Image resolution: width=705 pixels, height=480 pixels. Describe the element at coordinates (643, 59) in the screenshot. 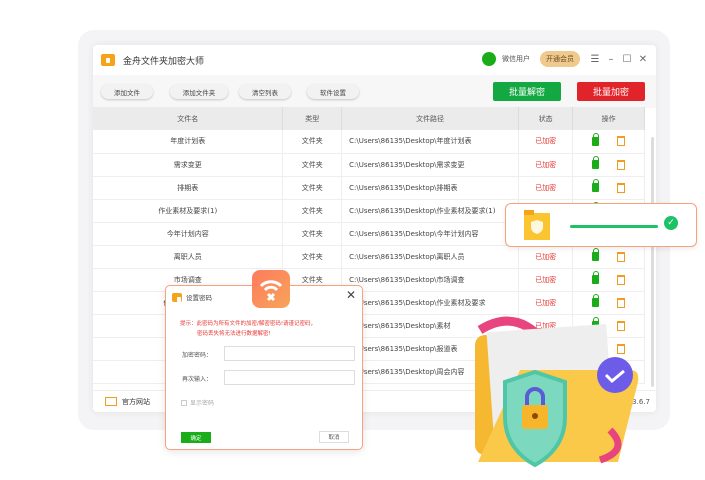

I see `close-icon: ✕` at that location.